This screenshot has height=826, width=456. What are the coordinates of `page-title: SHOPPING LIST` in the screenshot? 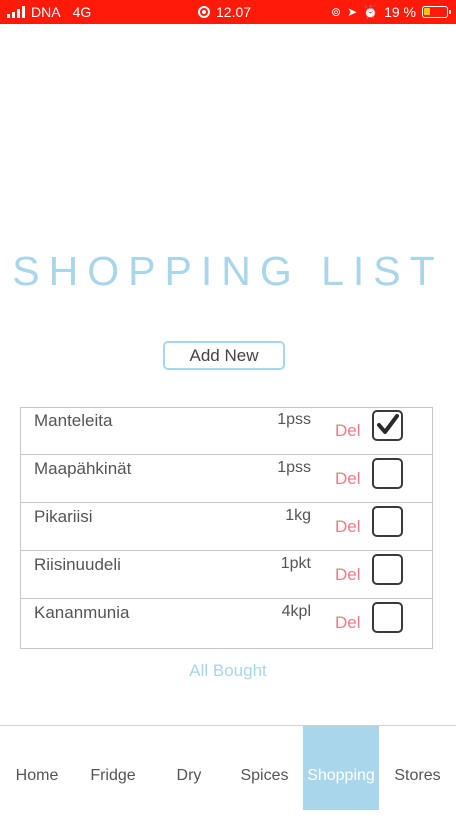 It's located at (228, 271).